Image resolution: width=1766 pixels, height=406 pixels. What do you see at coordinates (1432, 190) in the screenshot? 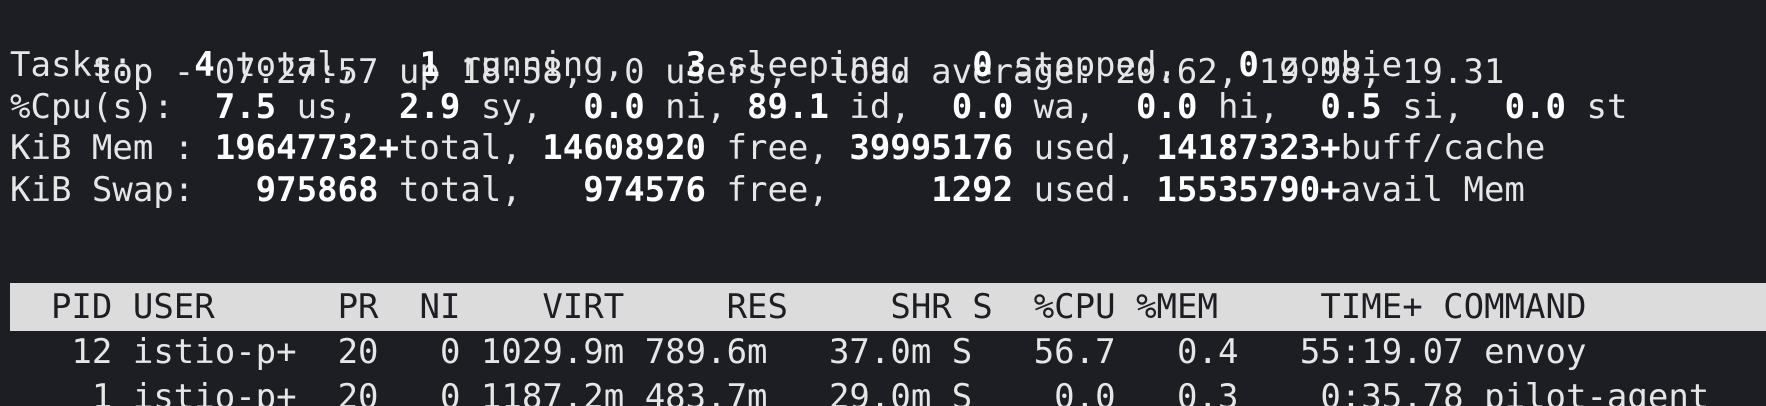
I see `swap-avail-label: avail Mem` at bounding box center [1432, 190].